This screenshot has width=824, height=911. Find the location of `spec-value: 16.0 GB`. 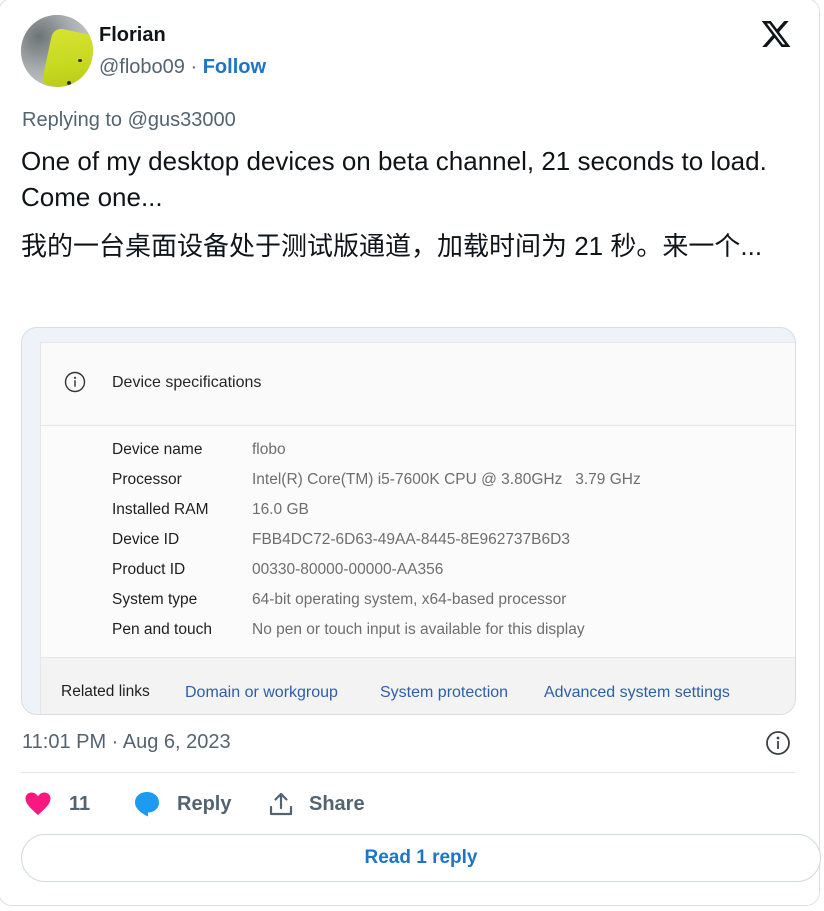

spec-value: 16.0 GB is located at coordinates (280, 509).